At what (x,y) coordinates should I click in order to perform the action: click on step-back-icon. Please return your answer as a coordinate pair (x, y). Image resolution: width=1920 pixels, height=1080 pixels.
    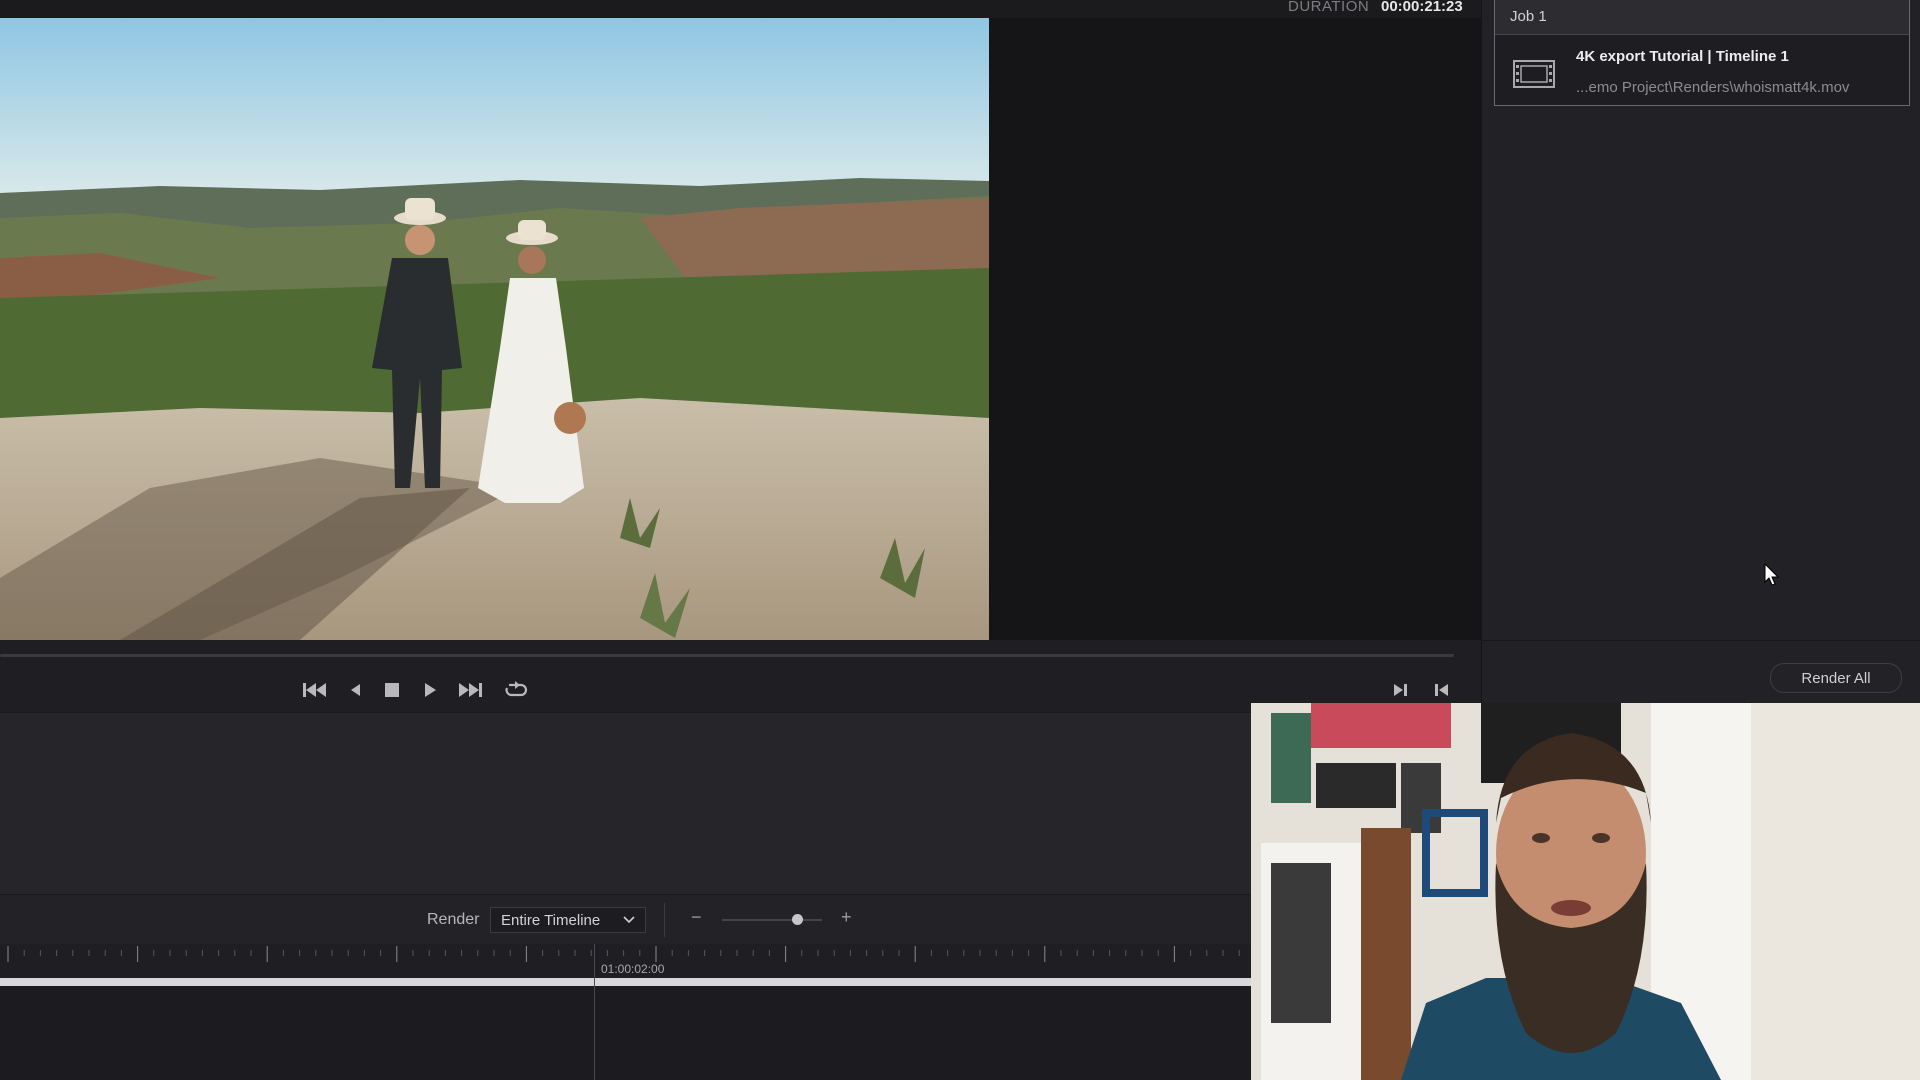
    Looking at the image, I should click on (355, 690).